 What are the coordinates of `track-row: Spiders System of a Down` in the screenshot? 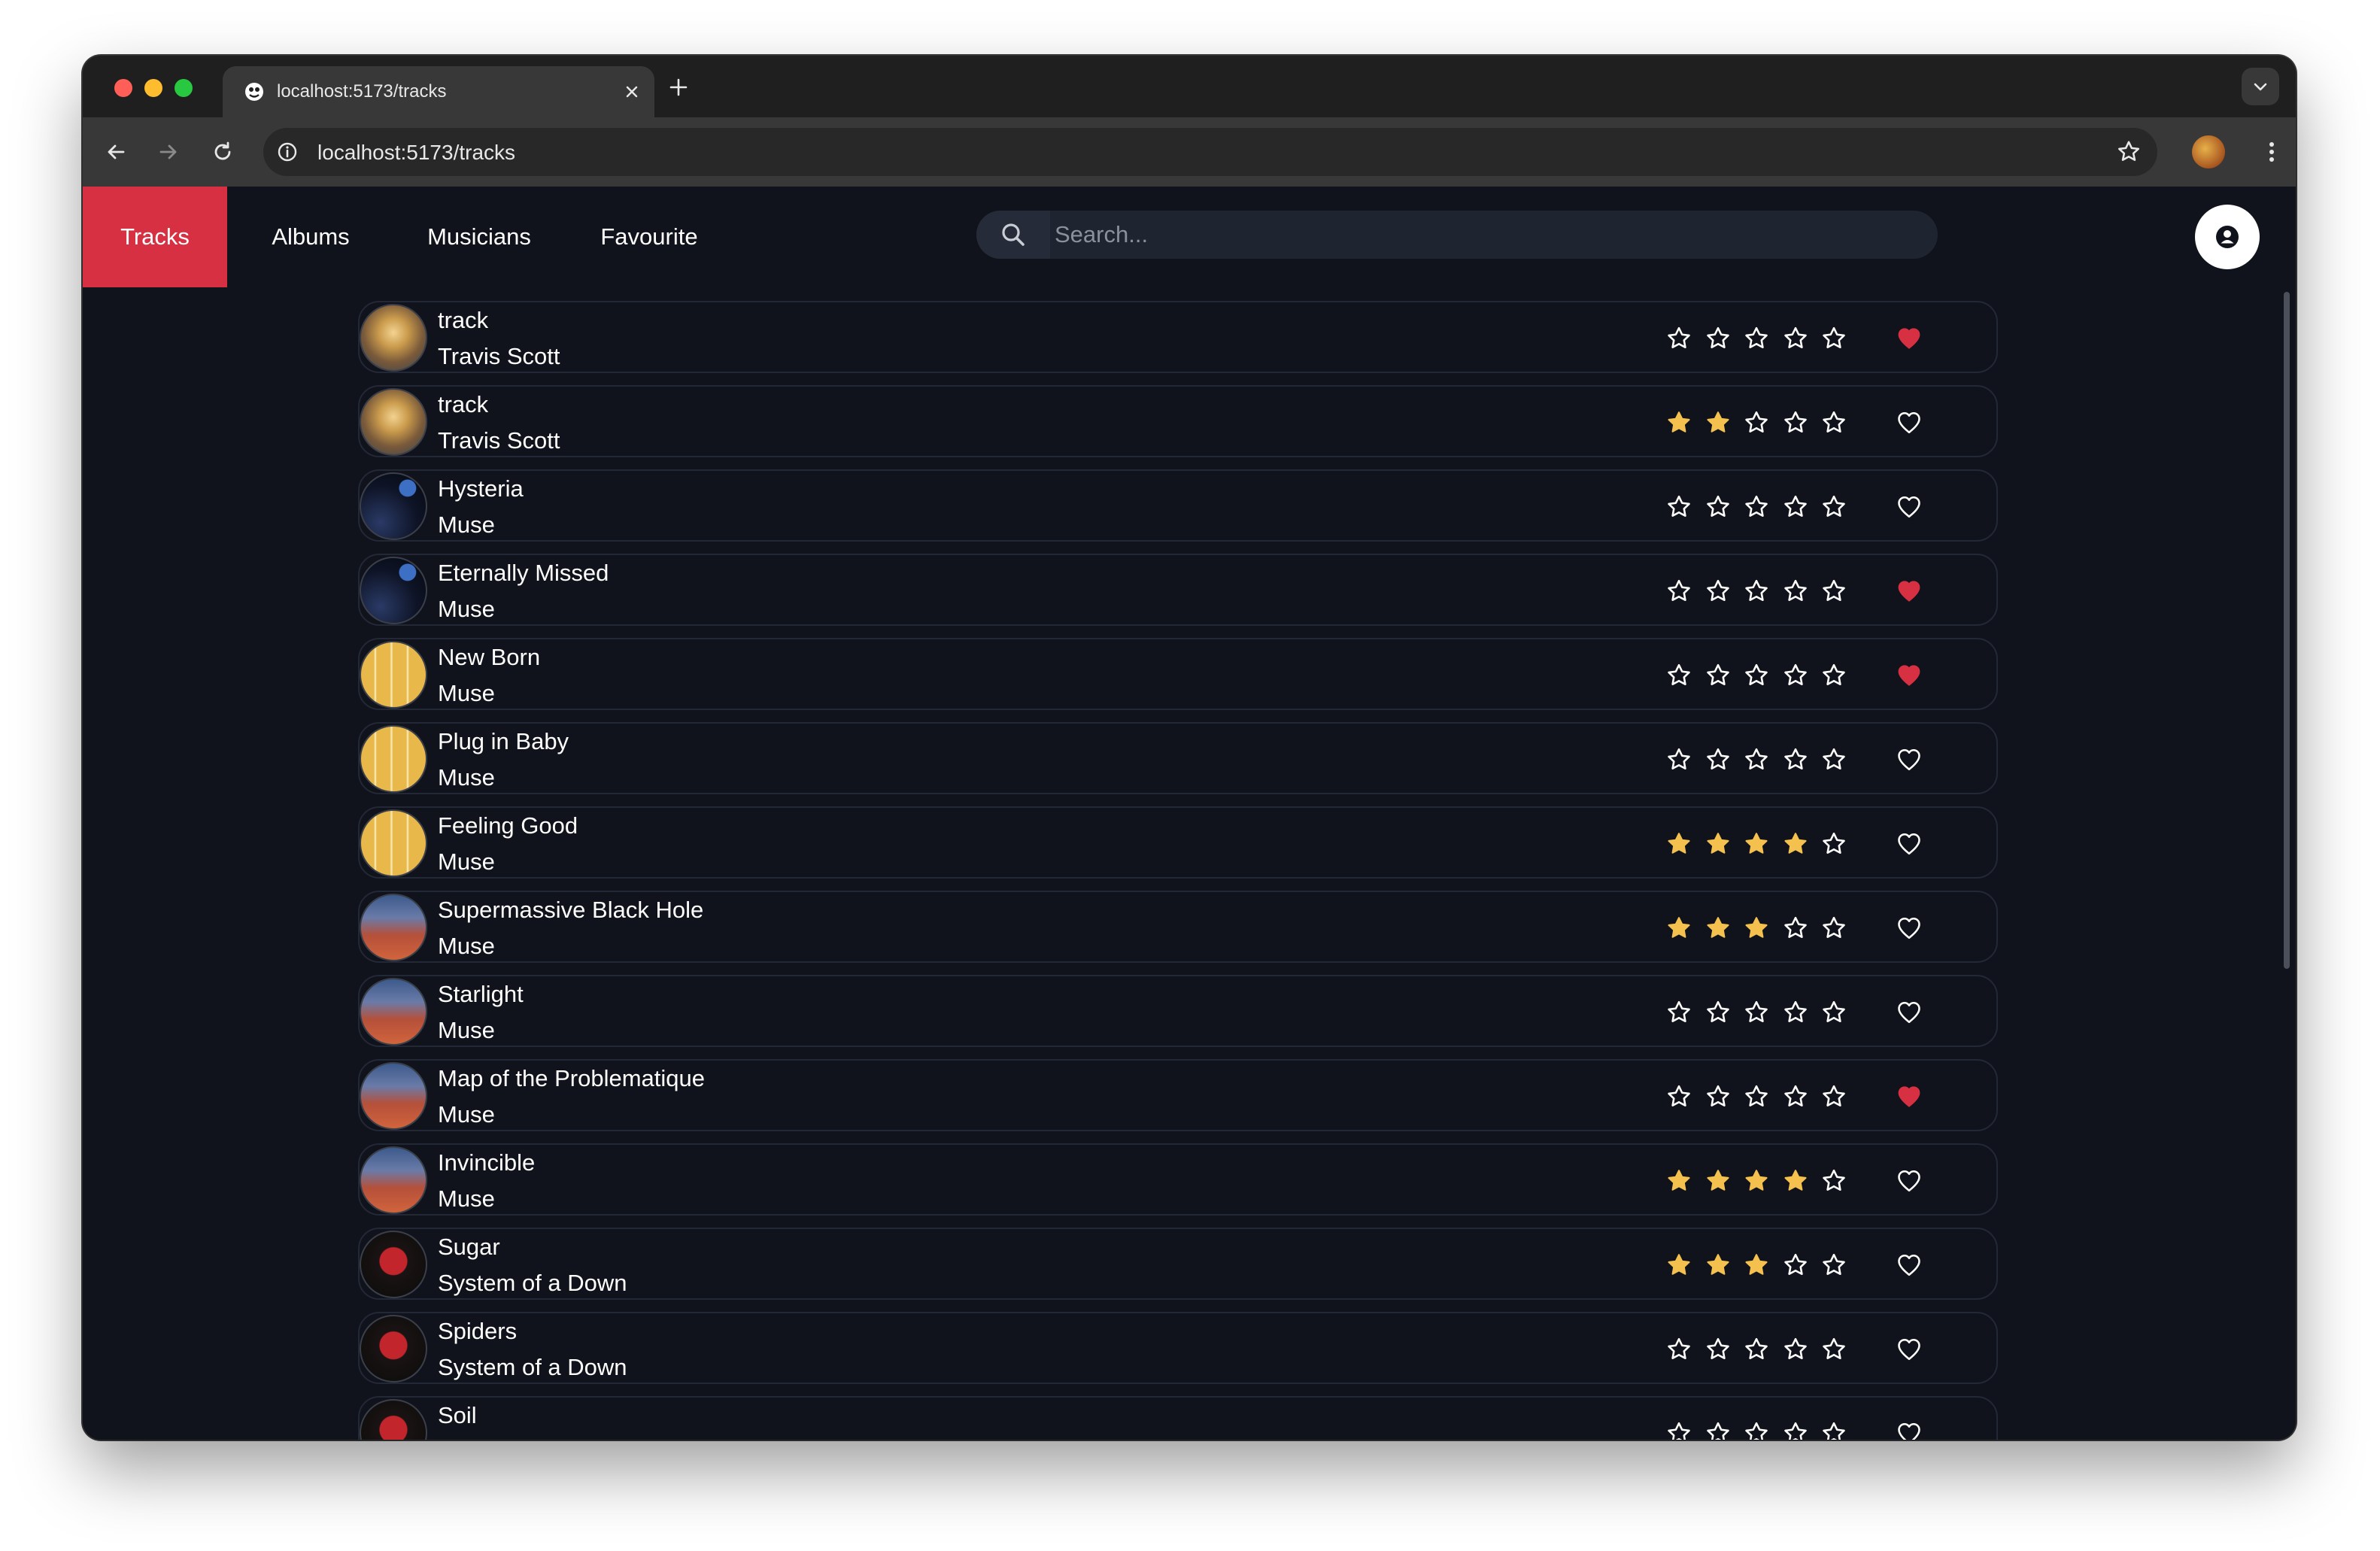 It's located at (1178, 1348).